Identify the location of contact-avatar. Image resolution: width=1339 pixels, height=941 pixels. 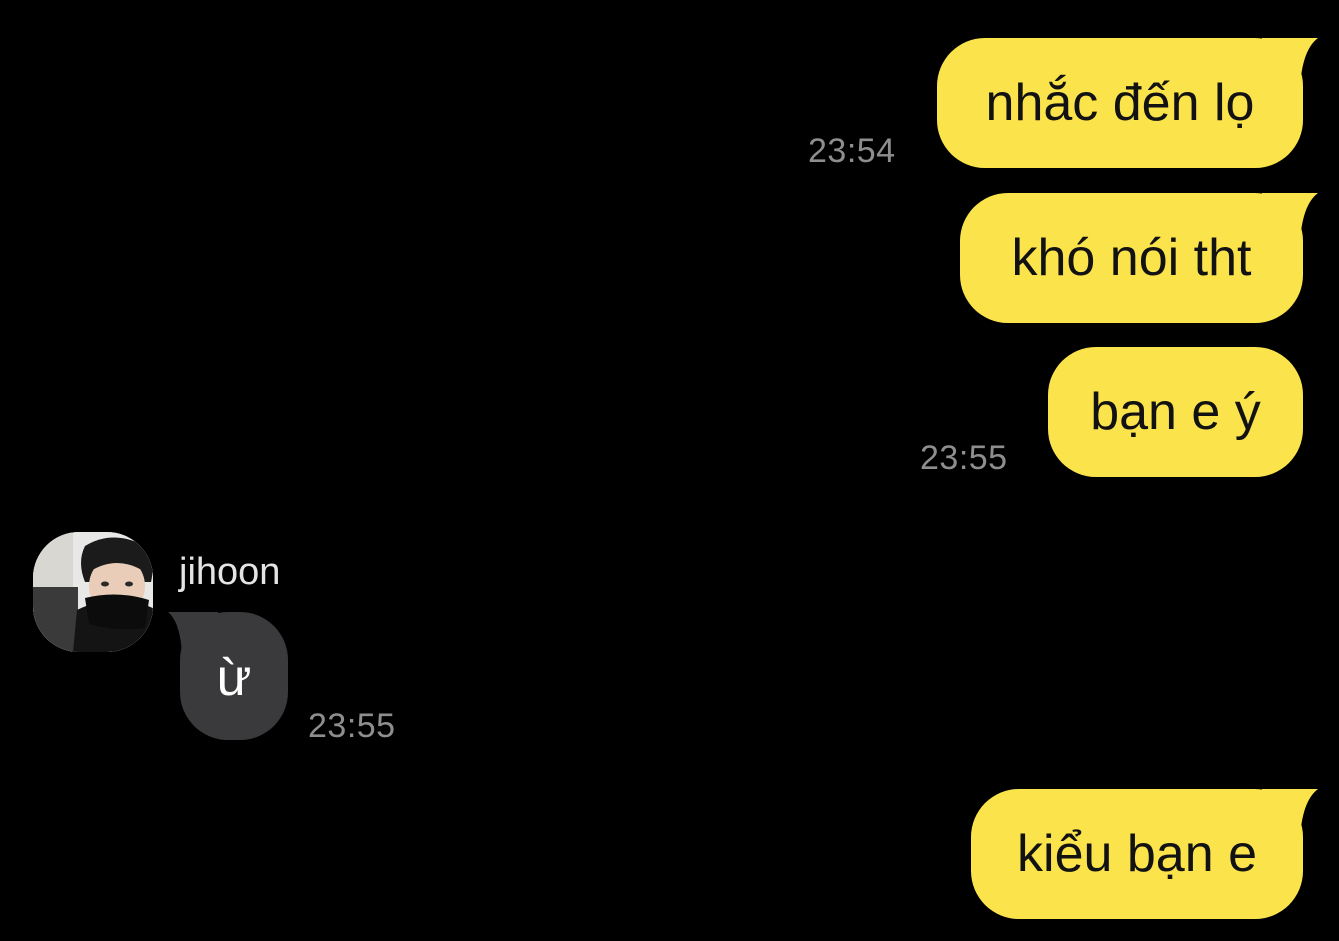
(93, 592).